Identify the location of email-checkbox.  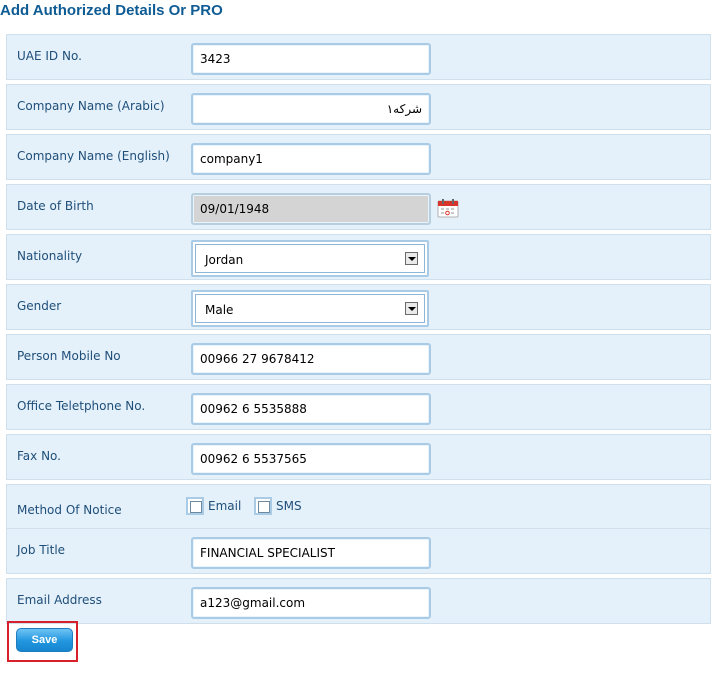
(195, 506).